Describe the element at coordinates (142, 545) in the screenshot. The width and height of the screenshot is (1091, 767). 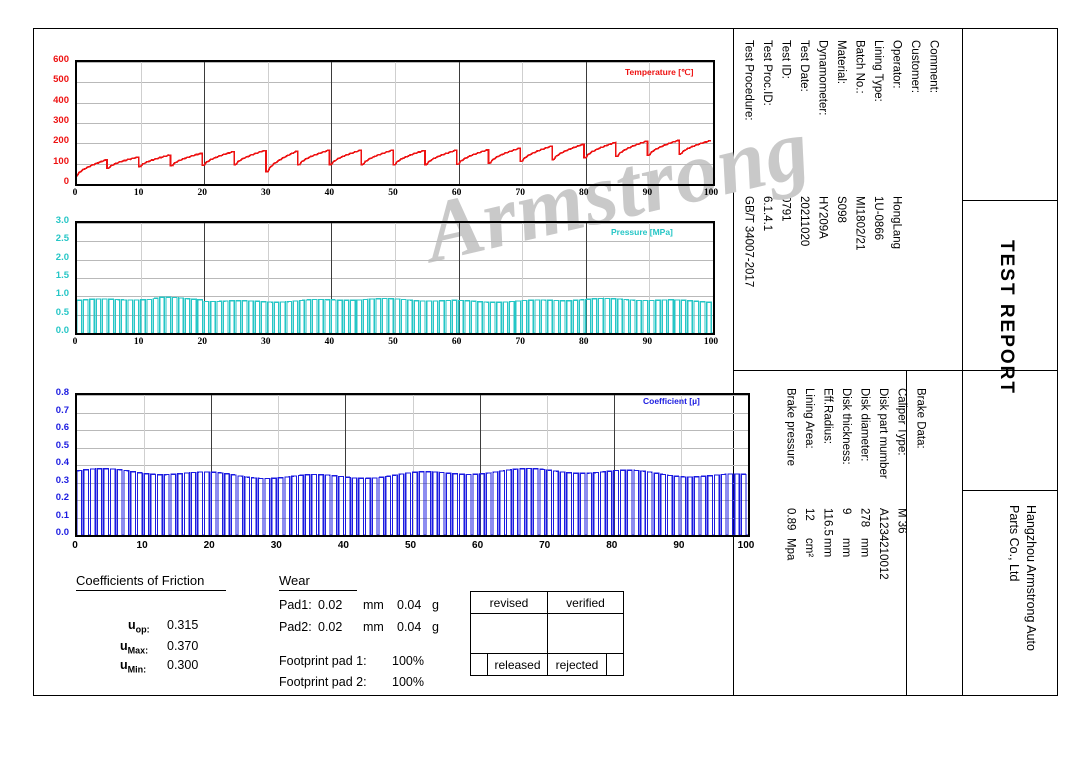
I see `coefficient-xtick: 10` at that location.